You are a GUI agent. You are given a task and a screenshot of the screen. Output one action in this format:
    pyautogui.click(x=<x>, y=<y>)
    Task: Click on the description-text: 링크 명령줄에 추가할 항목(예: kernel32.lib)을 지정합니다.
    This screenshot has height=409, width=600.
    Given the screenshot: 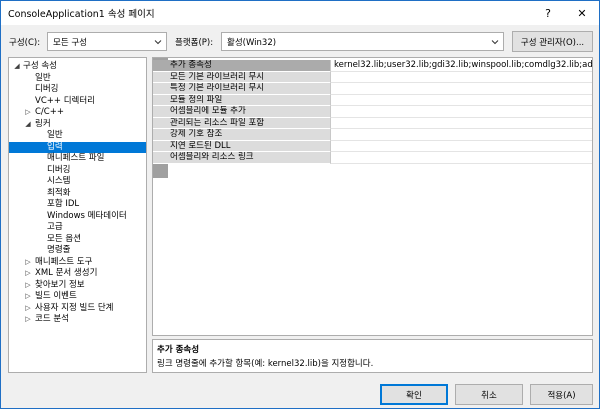 What is the action you would take?
    pyautogui.click(x=265, y=364)
    